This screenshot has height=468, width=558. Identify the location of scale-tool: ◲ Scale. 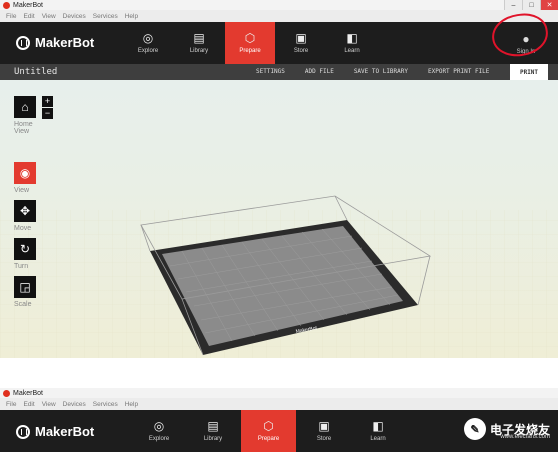
(25, 292).